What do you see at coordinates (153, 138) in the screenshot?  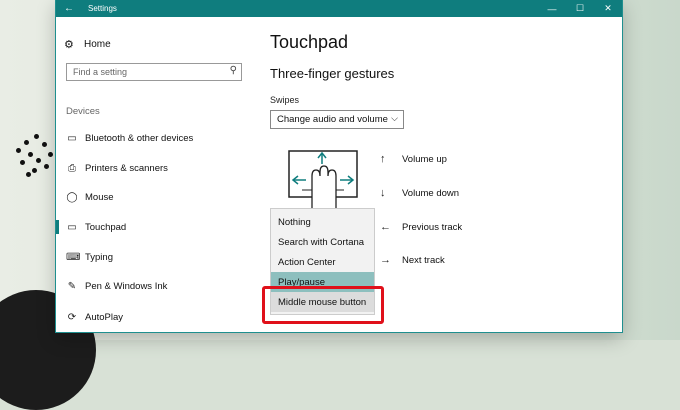 I see `sidebar-item-bluetooth: ▭ Bluetooth & other devices` at bounding box center [153, 138].